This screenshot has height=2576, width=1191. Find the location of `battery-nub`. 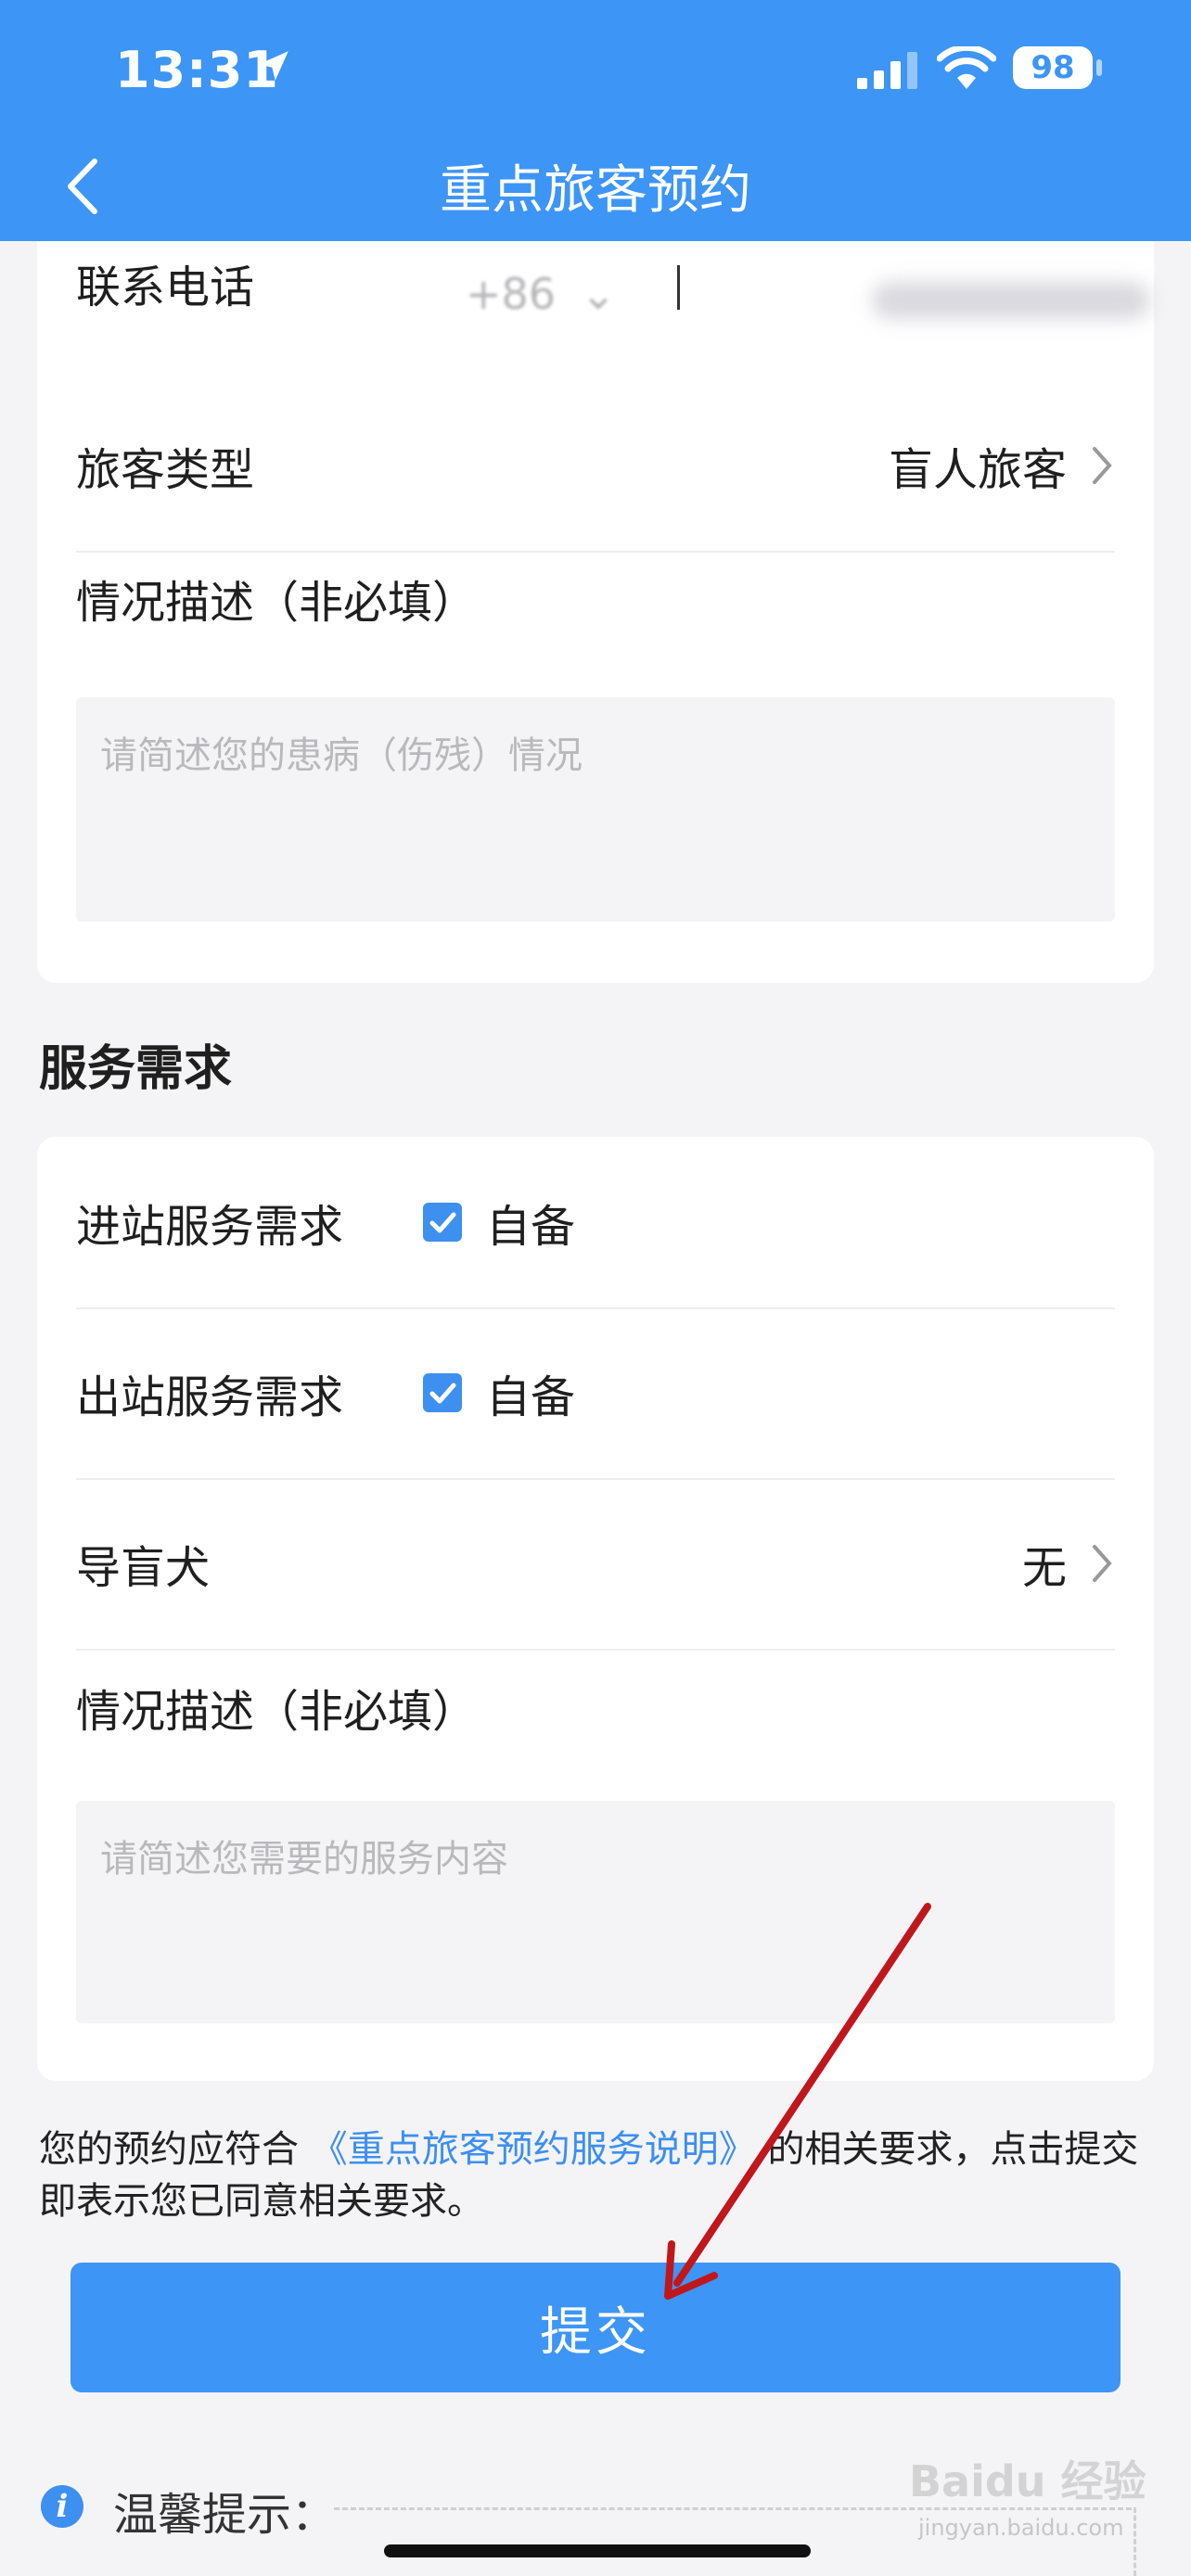

battery-nub is located at coordinates (1099, 67).